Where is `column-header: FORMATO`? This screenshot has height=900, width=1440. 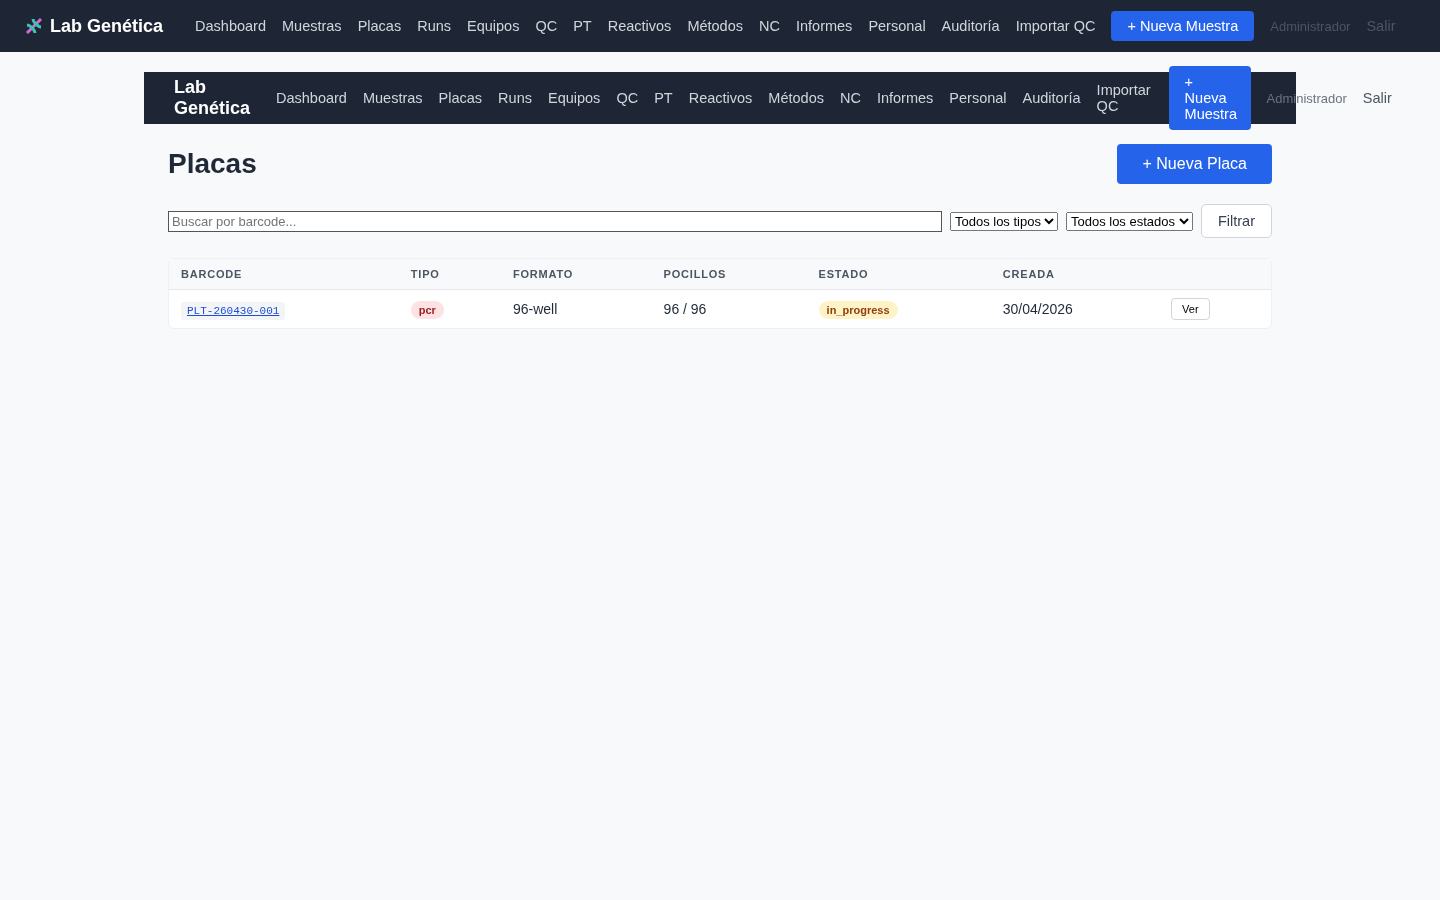 column-header: FORMATO is located at coordinates (576, 274).